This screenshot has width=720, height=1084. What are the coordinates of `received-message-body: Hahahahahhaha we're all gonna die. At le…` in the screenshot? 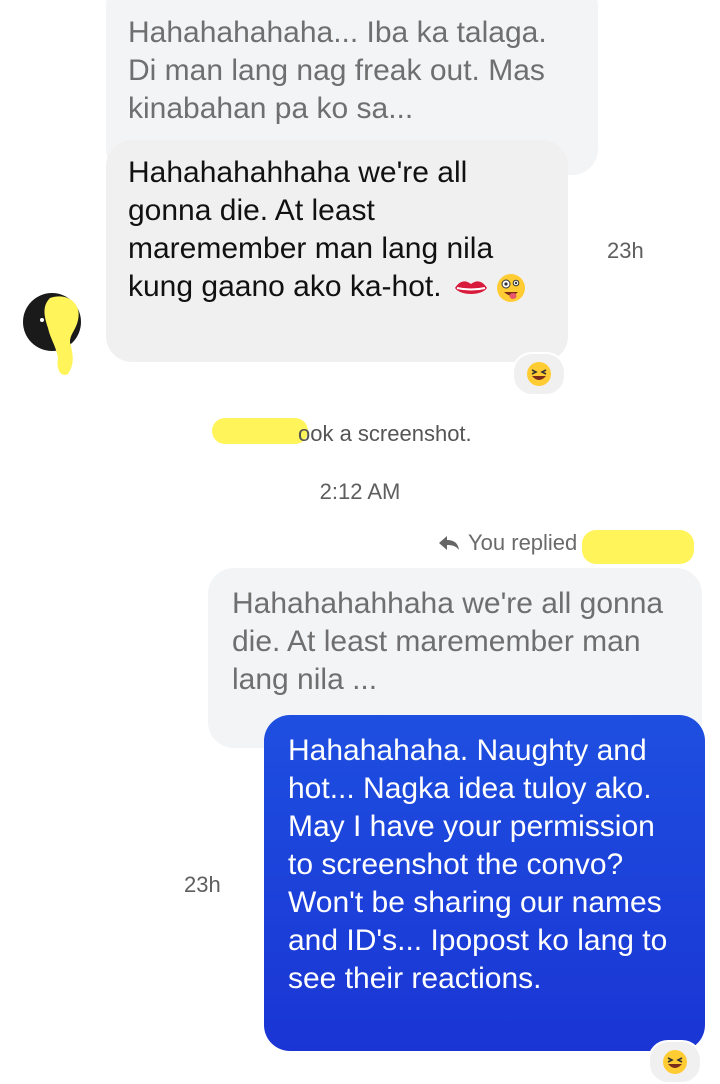 It's located at (311, 229).